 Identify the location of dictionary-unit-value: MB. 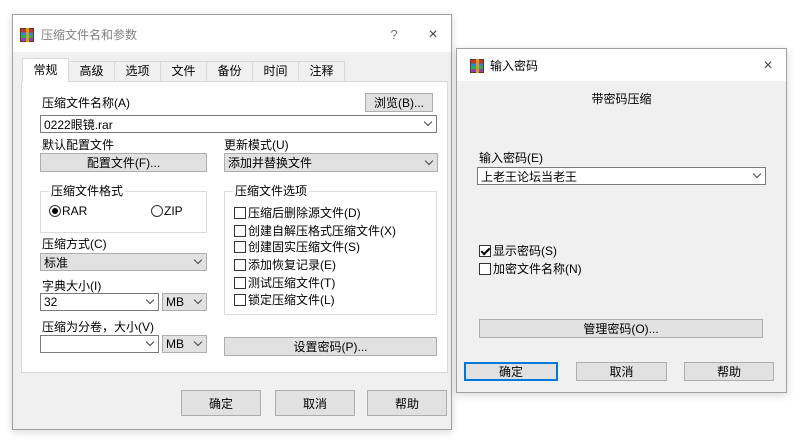
(175, 302).